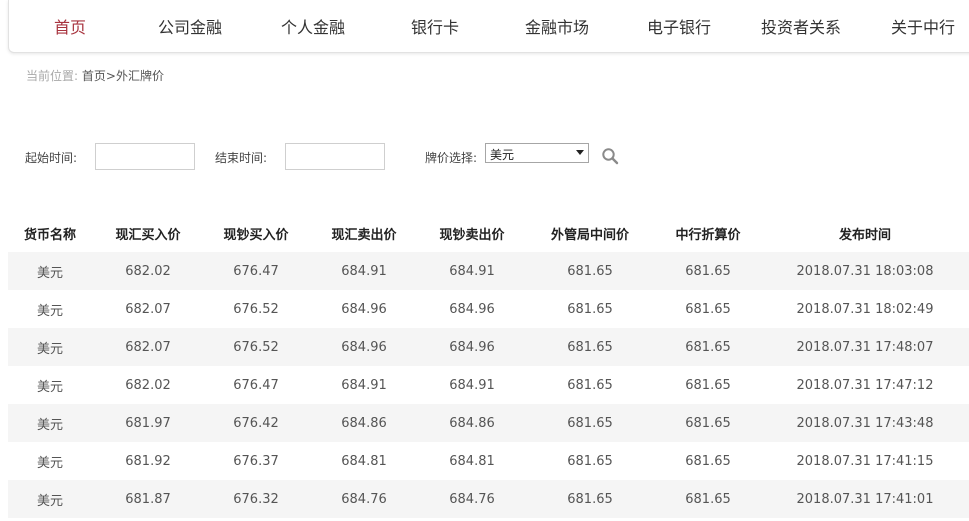 This screenshot has height=521, width=969. I want to click on top-nav: 首页 公司金融 个人金融 银行卡 金融市场 电子银行 投资者关系 关于中行, so click(488, 26).